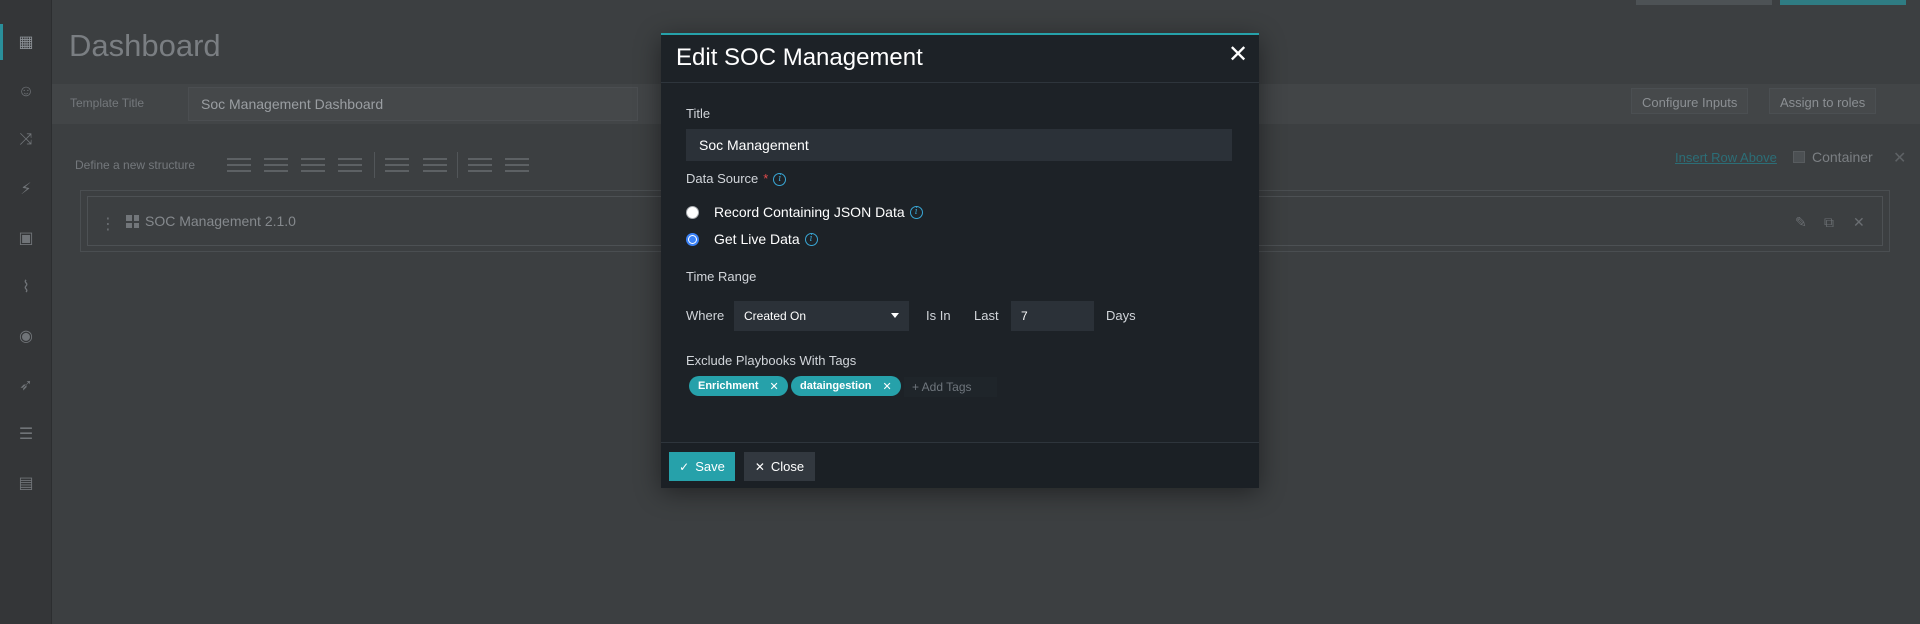 This screenshot has width=1920, height=624. I want to click on modal-header: Edit SOC Management ✕, so click(960, 59).